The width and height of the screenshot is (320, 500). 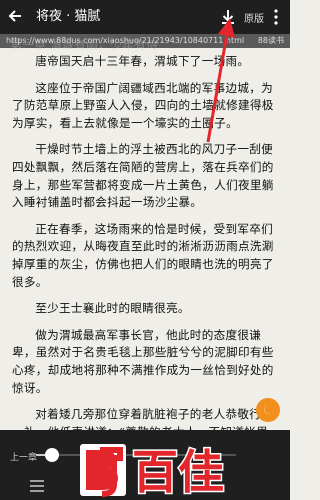 I want to click on moon-icon, so click(x=268, y=409).